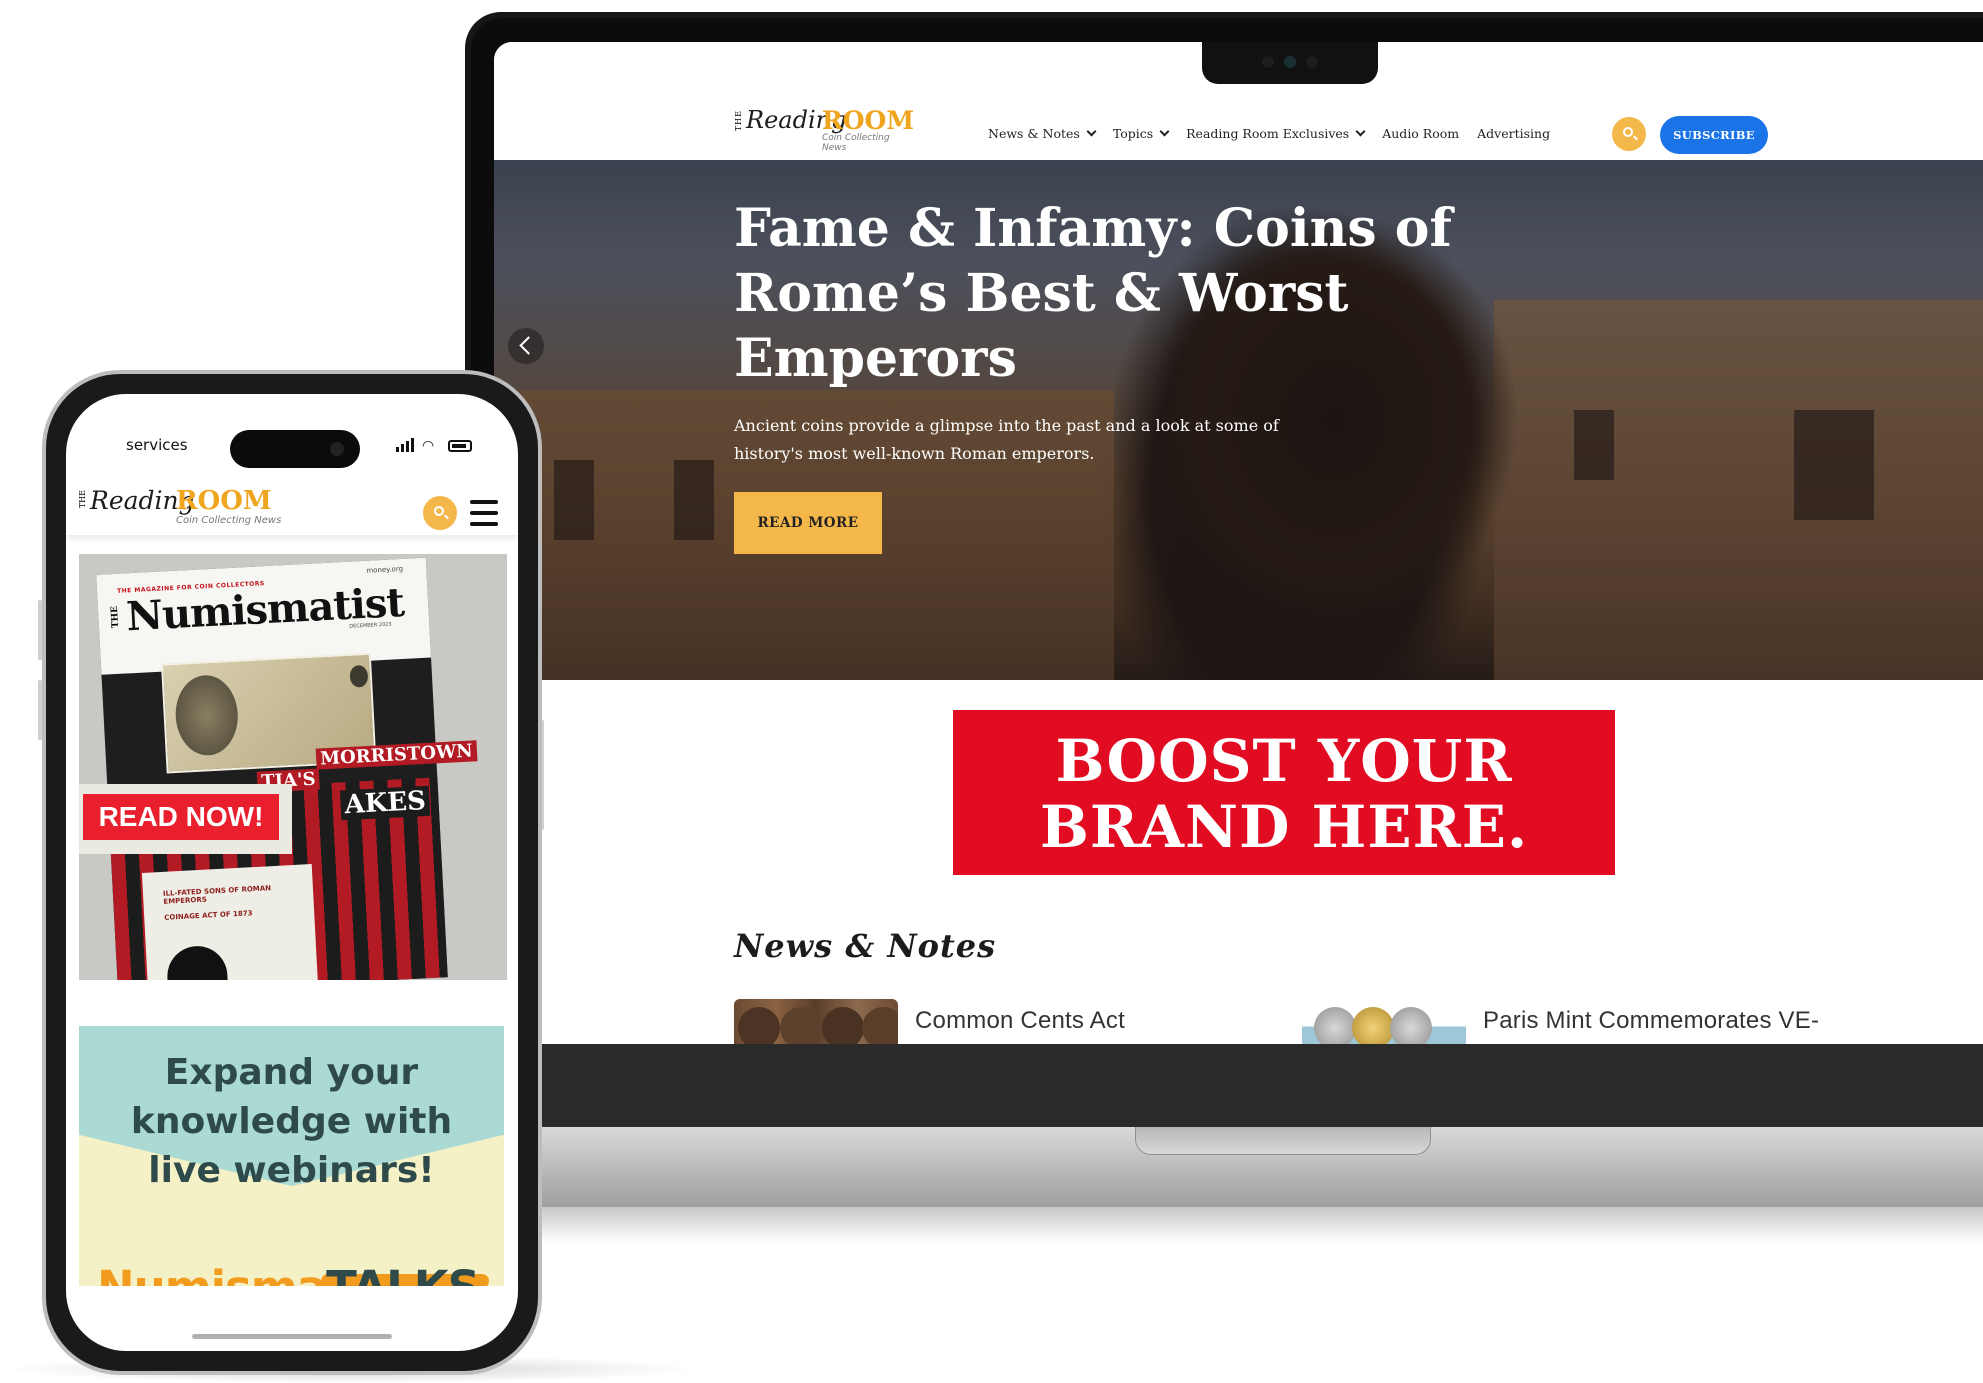 This screenshot has width=1983, height=1383. What do you see at coordinates (370, 625) in the screenshot?
I see `magazine-date: DECEMBER 2023` at bounding box center [370, 625].